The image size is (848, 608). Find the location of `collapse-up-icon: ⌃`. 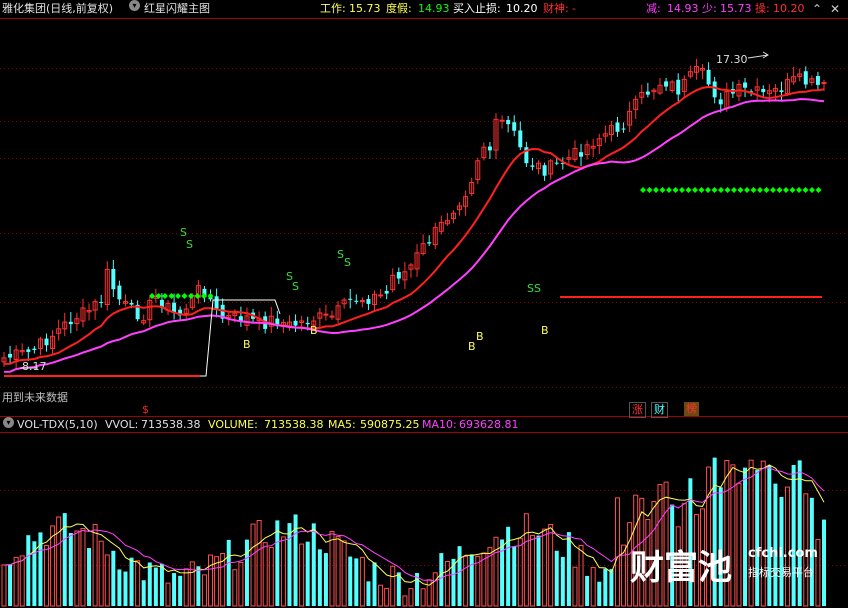

collapse-up-icon: ⌃ is located at coordinates (817, 9).